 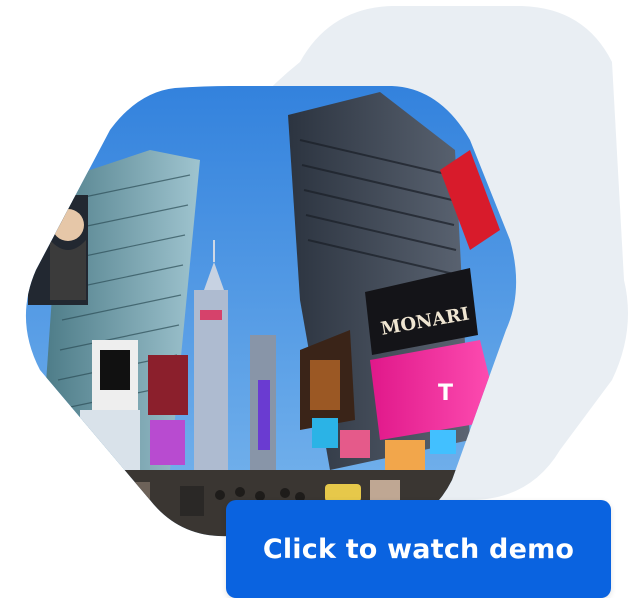 What do you see at coordinates (445, 393) in the screenshot?
I see `billboard-t-text: T` at bounding box center [445, 393].